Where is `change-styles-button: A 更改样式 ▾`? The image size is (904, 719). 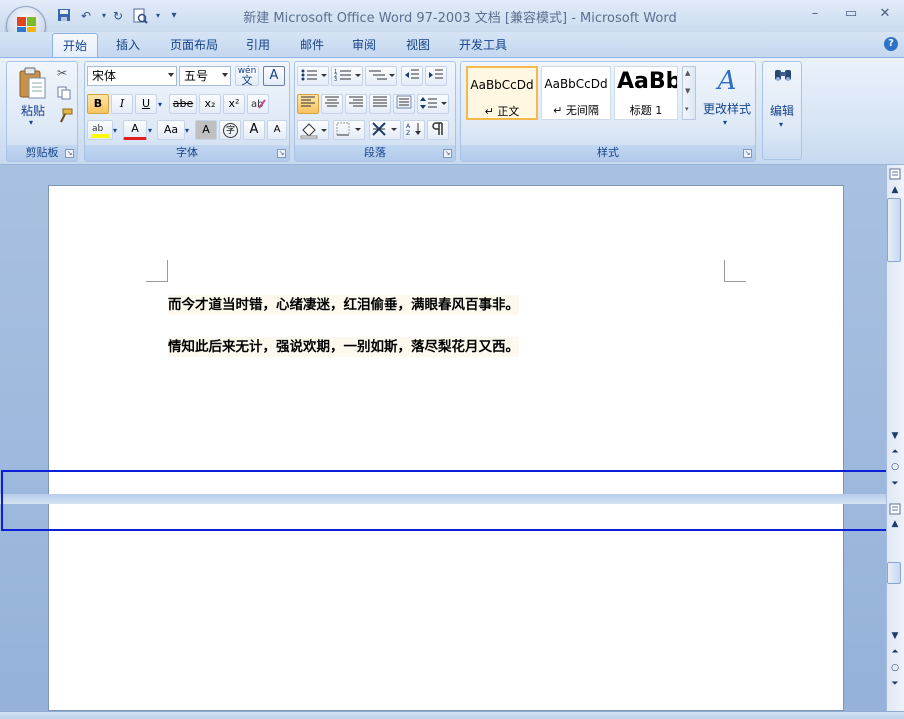
change-styles-button: A 更改样式 ▾ is located at coordinates (727, 104).